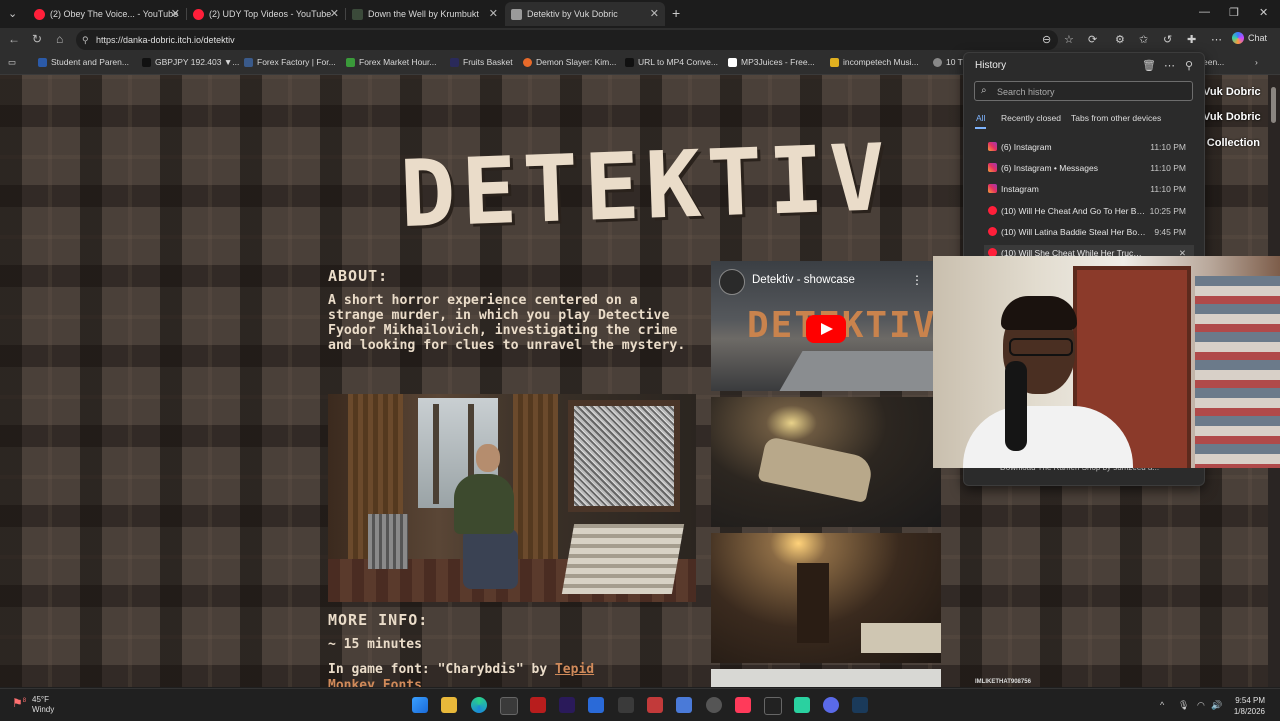 This screenshot has height=721, width=1280. What do you see at coordinates (623, 559) in the screenshot?
I see `table` at bounding box center [623, 559].